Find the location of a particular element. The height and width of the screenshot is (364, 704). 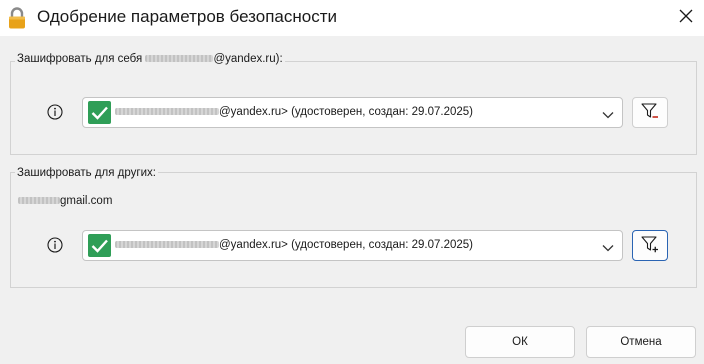

recipient-address: gmail.com is located at coordinates (65, 201).